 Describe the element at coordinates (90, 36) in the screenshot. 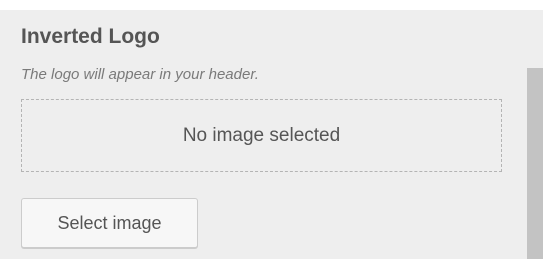

I see `control-title: Inverted Logo` at that location.